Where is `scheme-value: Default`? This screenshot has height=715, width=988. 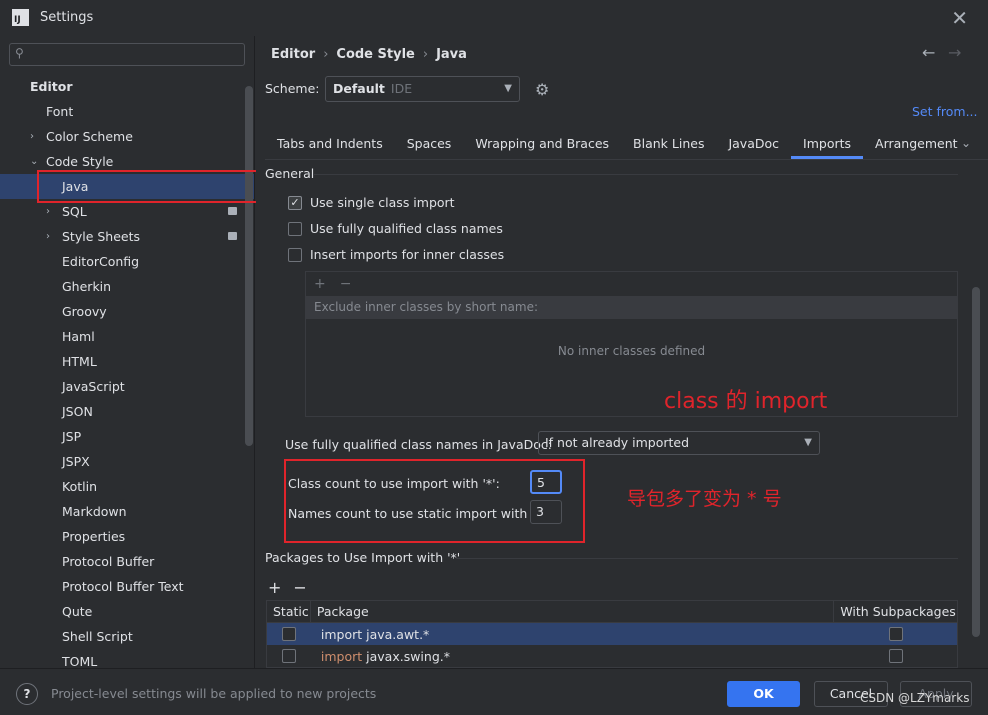 scheme-value: Default is located at coordinates (359, 88).